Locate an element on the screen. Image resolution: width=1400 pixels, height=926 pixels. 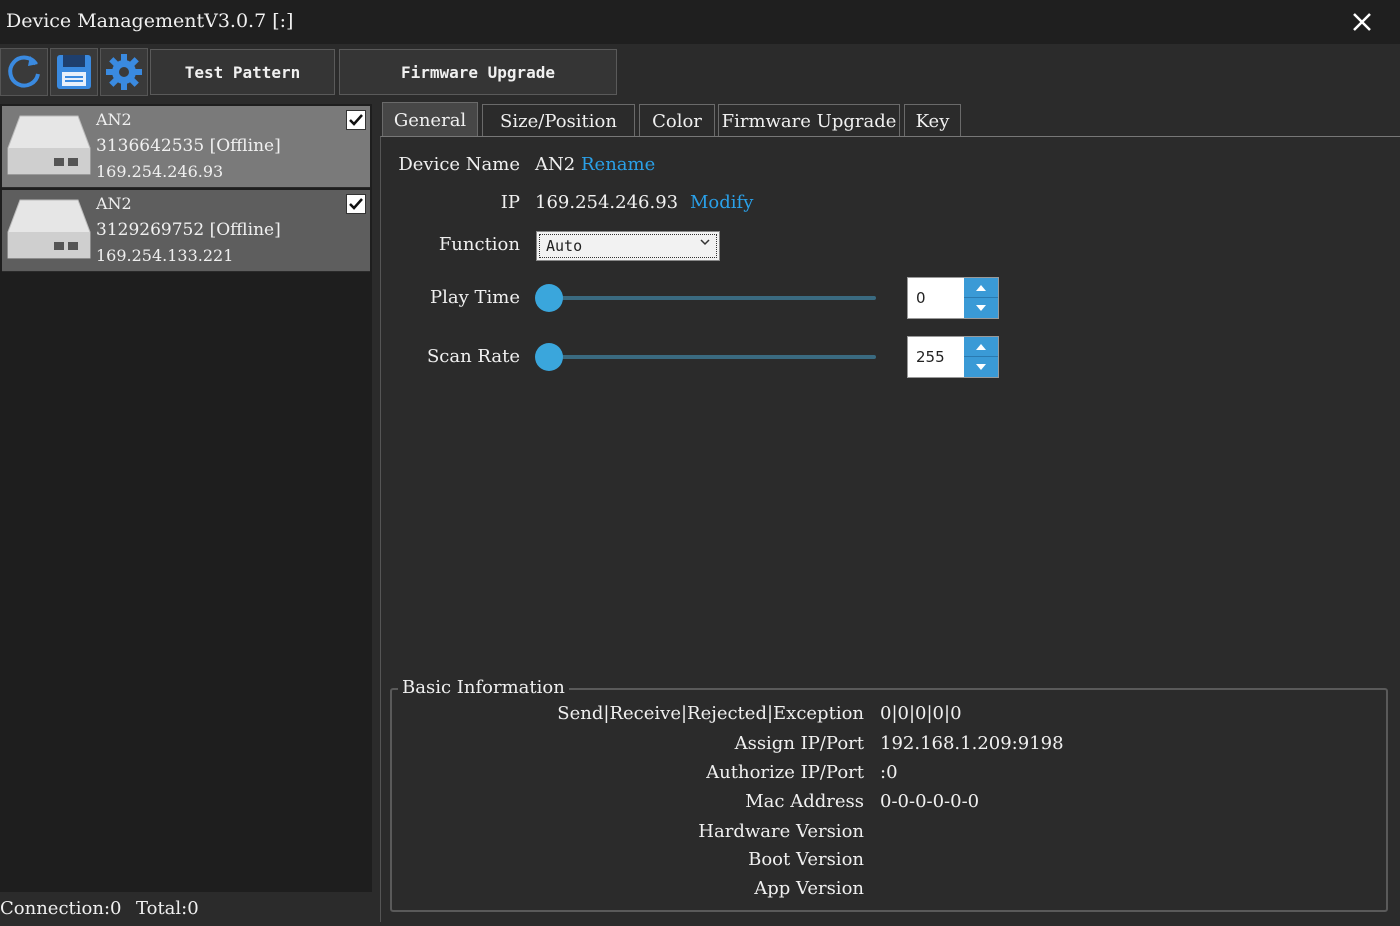
scan-rate-slider-track is located at coordinates (712, 357).